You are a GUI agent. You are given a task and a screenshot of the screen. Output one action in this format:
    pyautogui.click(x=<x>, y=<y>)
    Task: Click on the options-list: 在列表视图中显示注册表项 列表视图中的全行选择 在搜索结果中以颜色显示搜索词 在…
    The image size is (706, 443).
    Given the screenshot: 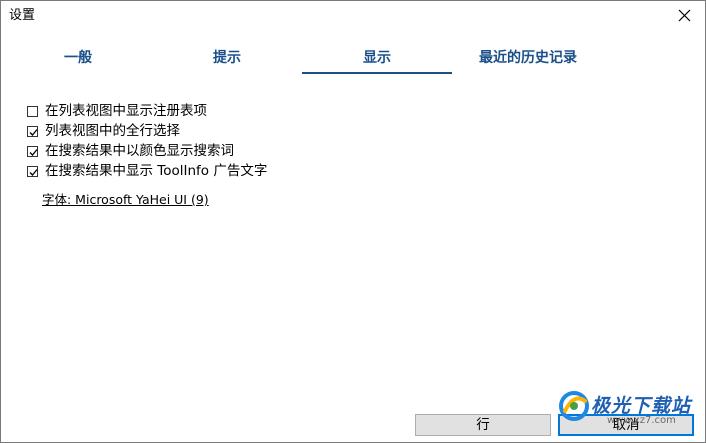 What is the action you would take?
    pyautogui.click(x=147, y=141)
    